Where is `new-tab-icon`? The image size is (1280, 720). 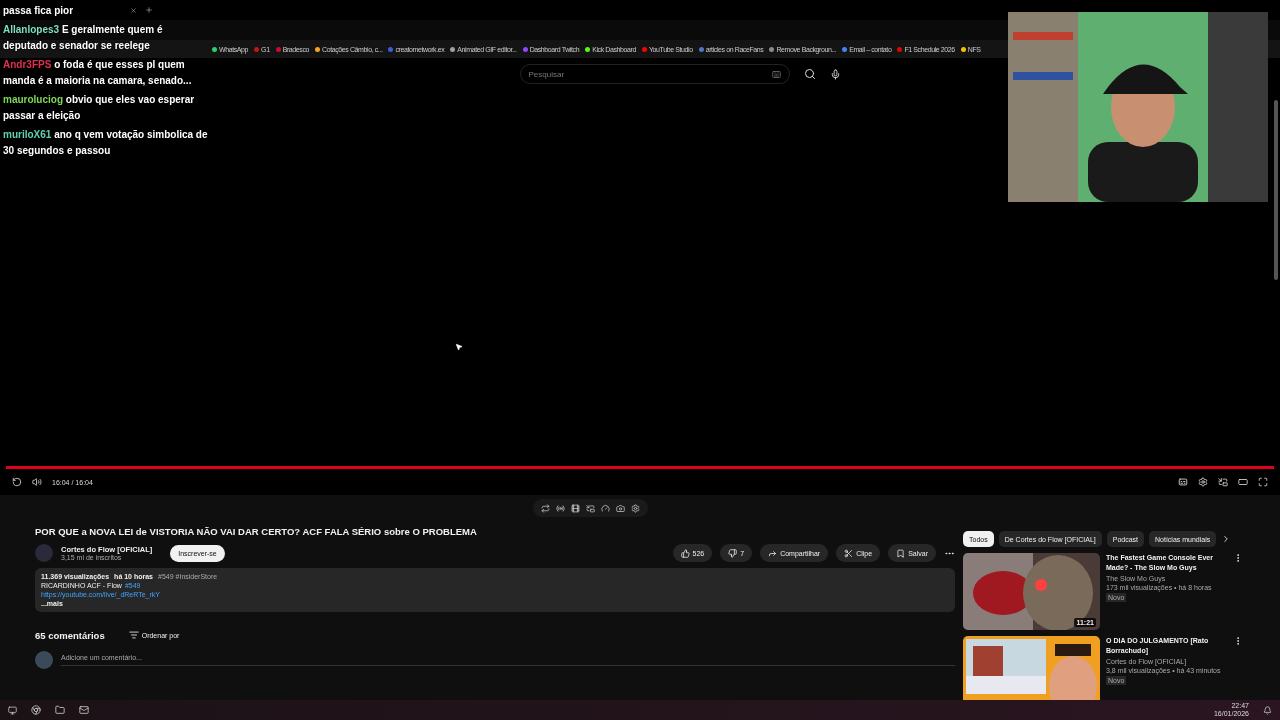 new-tab-icon is located at coordinates (149, 10).